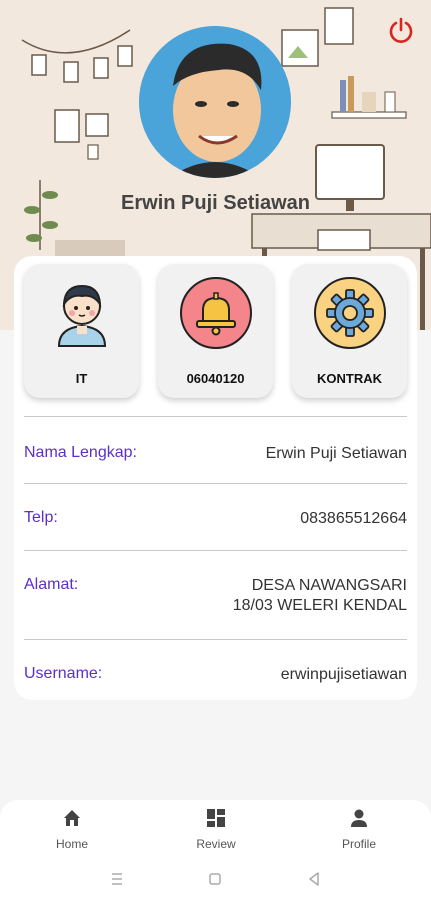 The image size is (431, 900). What do you see at coordinates (215, 673) in the screenshot?
I see `username-row: Username: erwinpujisetiawan` at bounding box center [215, 673].